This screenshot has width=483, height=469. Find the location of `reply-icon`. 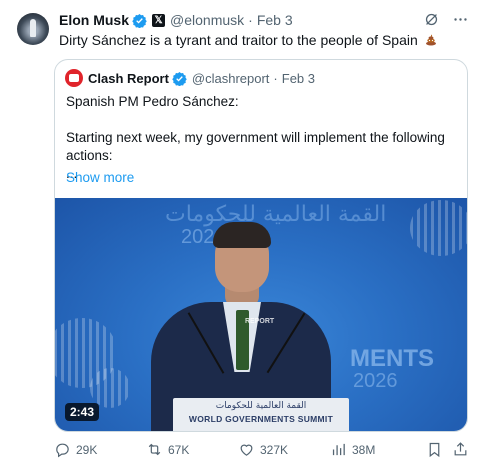

reply-icon is located at coordinates (62, 450).